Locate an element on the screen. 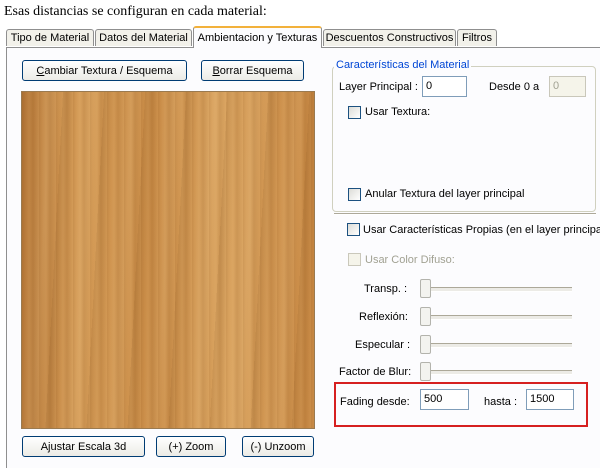 This screenshot has width=600, height=468. tab-filtros: Filtros is located at coordinates (477, 37).